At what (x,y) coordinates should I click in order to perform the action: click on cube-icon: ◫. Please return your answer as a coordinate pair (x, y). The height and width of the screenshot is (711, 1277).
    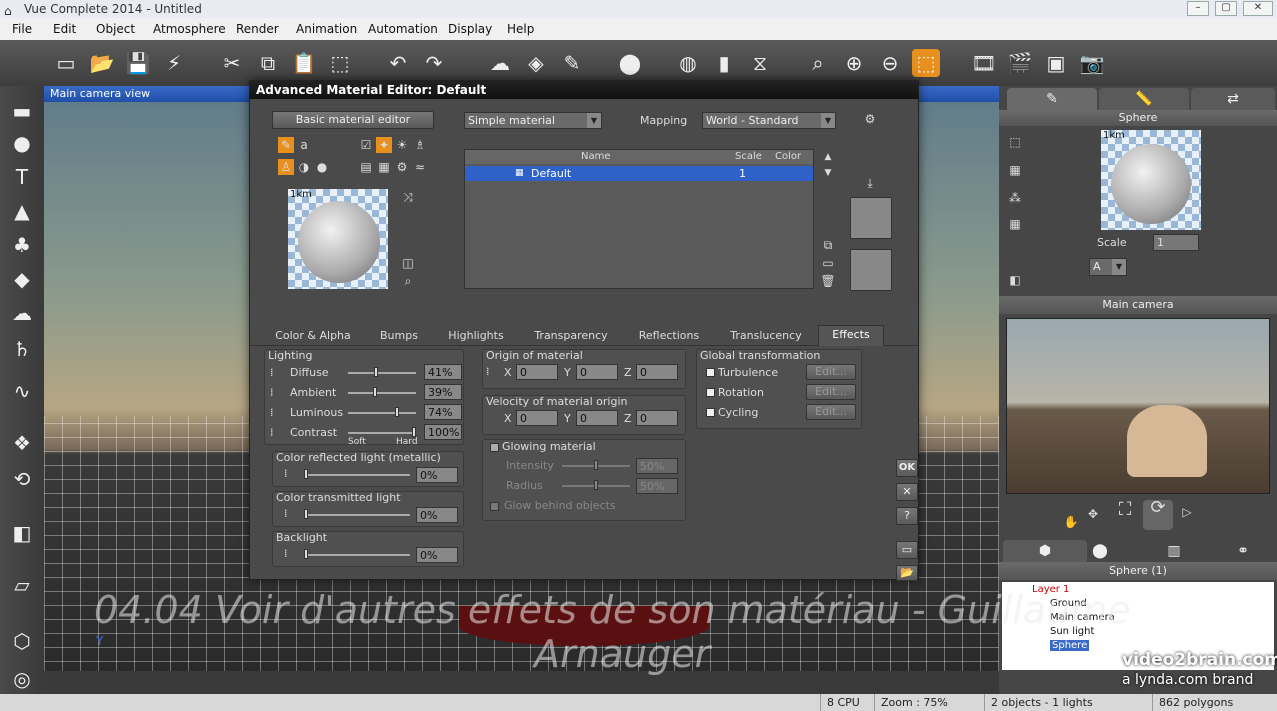
    Looking at the image, I should click on (408, 263).